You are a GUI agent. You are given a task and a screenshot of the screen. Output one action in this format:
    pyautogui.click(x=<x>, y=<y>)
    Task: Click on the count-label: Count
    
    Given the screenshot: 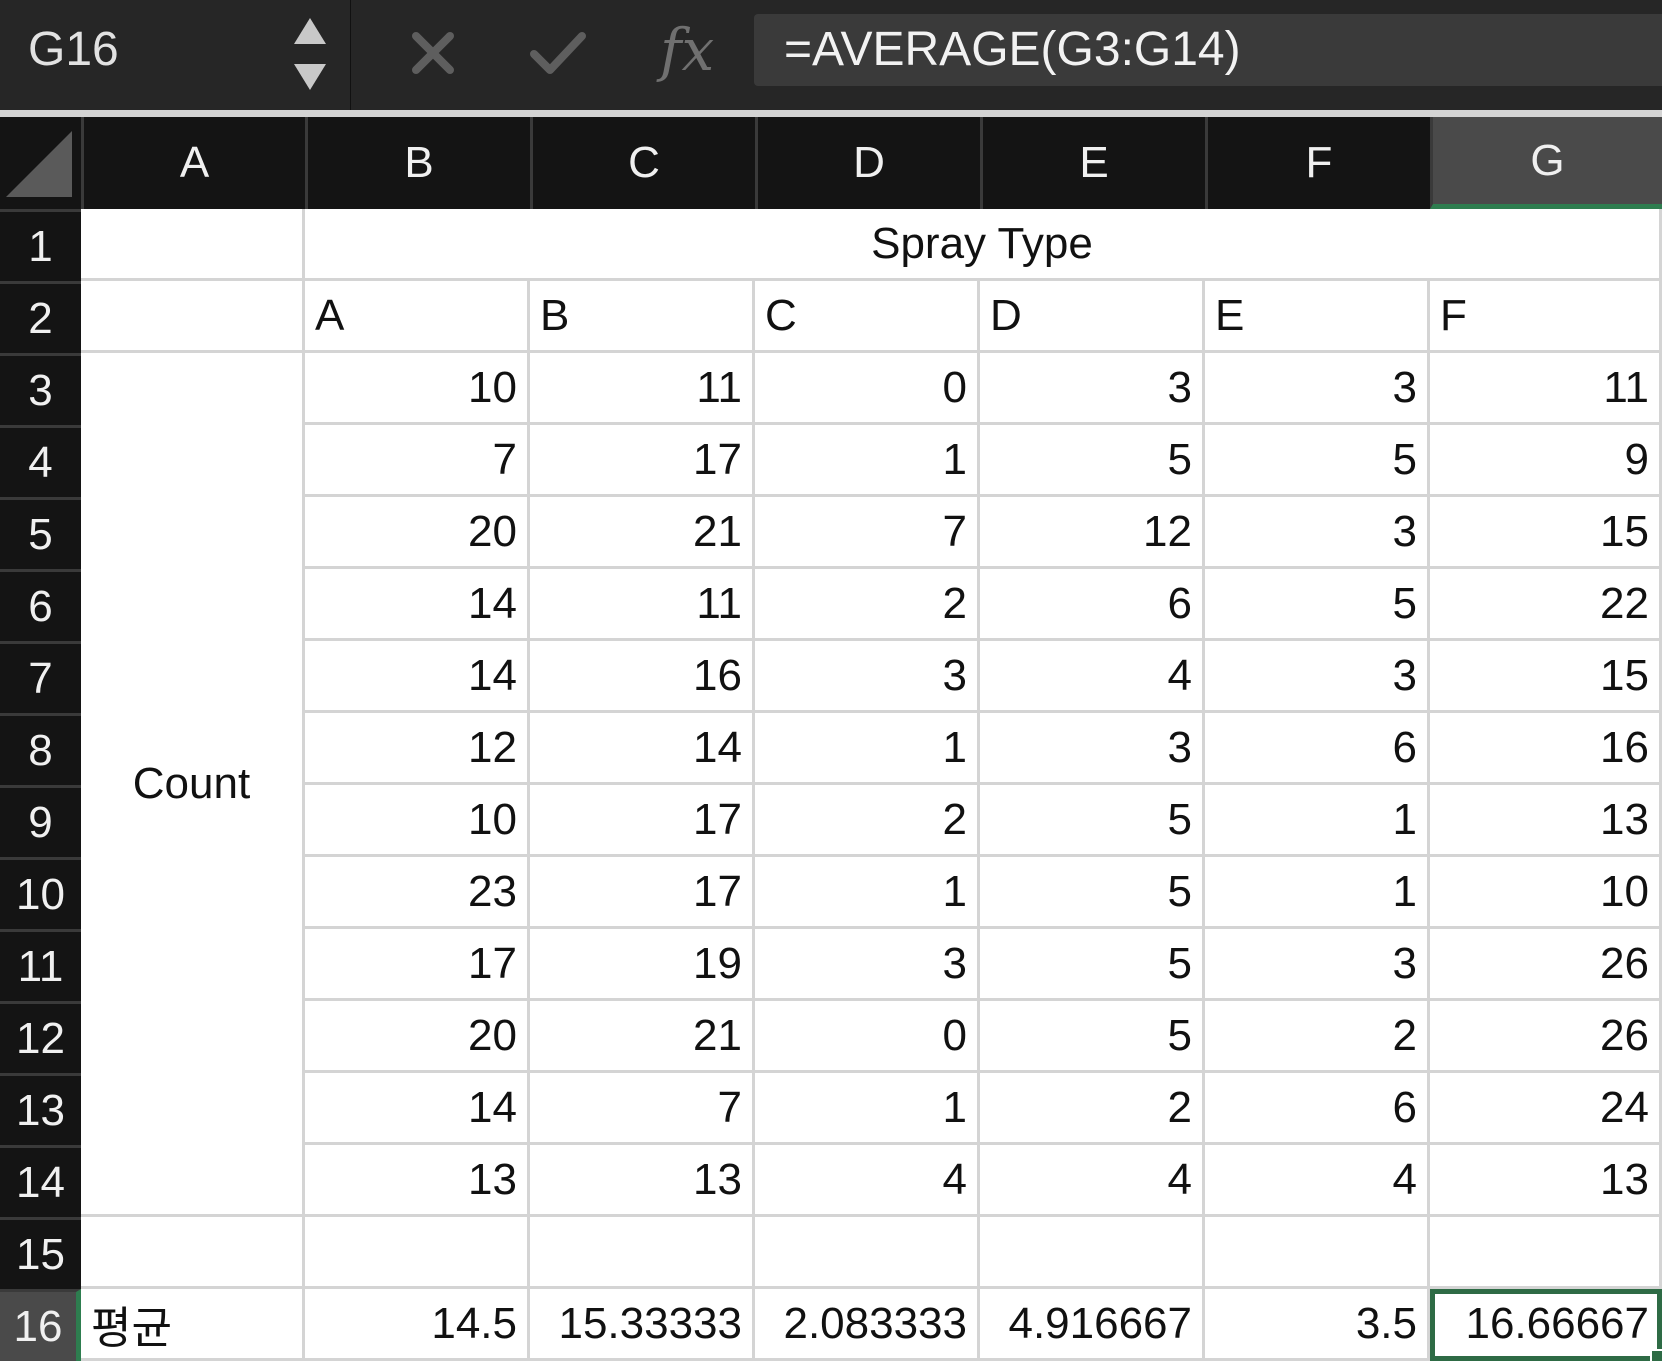 What is the action you would take?
    pyautogui.click(x=193, y=785)
    